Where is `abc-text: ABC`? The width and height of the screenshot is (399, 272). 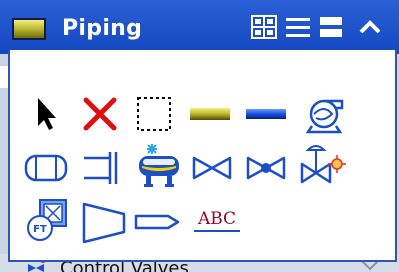
abc-text: ABC is located at coordinates (216, 219).